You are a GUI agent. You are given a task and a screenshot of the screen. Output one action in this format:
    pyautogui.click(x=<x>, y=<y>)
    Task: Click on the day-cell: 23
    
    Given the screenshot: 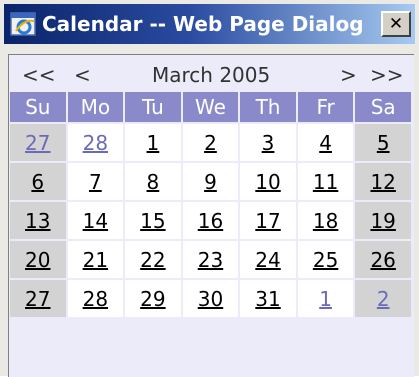 What is the action you would take?
    pyautogui.click(x=210, y=259)
    